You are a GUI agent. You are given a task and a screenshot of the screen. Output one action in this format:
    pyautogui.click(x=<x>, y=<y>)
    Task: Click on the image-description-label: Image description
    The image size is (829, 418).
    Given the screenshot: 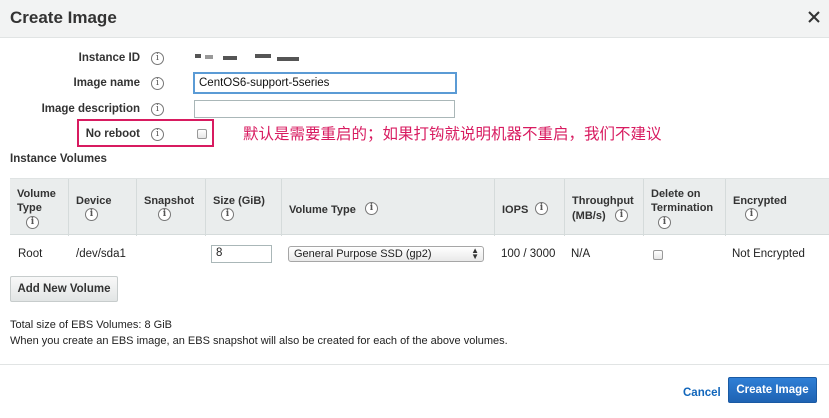 What is the action you would take?
    pyautogui.click(x=90, y=109)
    